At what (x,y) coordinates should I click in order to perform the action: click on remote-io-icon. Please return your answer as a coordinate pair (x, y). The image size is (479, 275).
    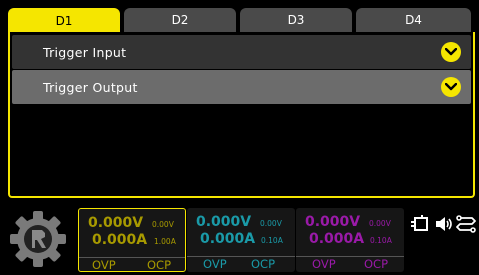
    Looking at the image, I should click on (420, 224).